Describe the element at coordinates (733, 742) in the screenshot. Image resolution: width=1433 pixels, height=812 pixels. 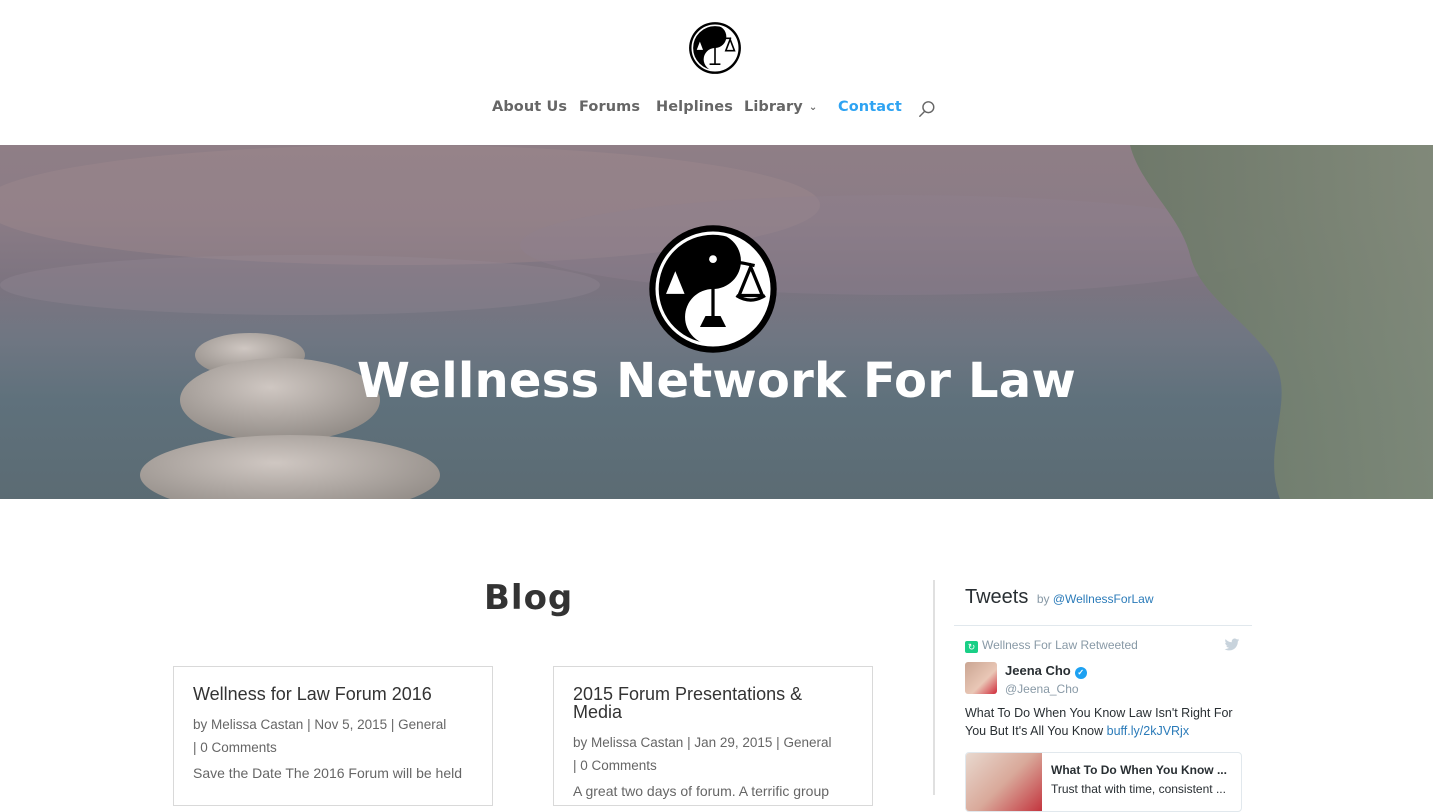
I see `post-date: Jan 29, 2015` at that location.